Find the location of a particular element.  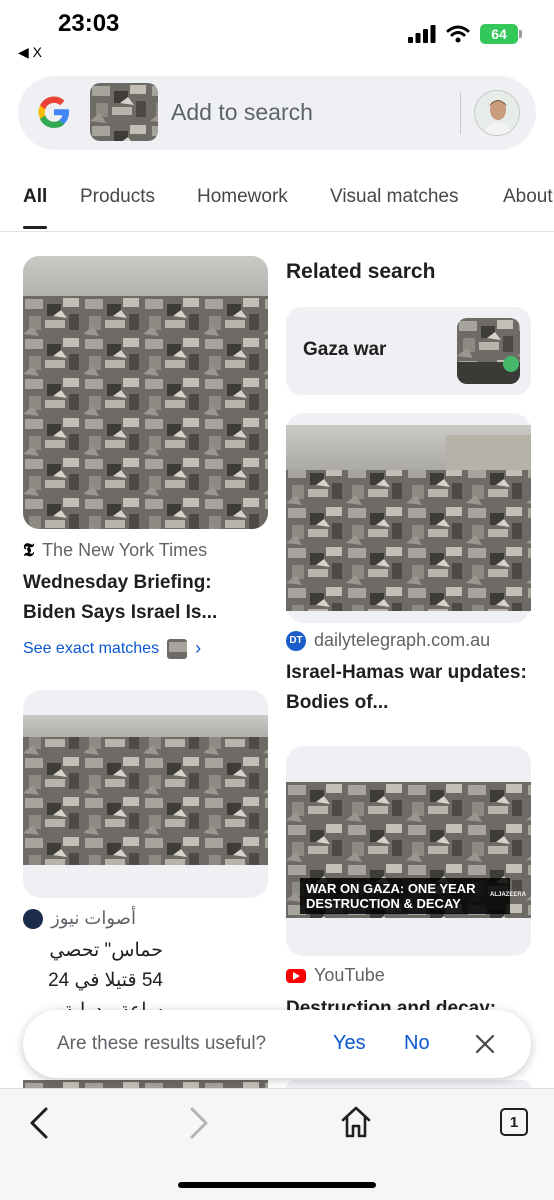

status-indicators: 64 is located at coordinates (465, 34).